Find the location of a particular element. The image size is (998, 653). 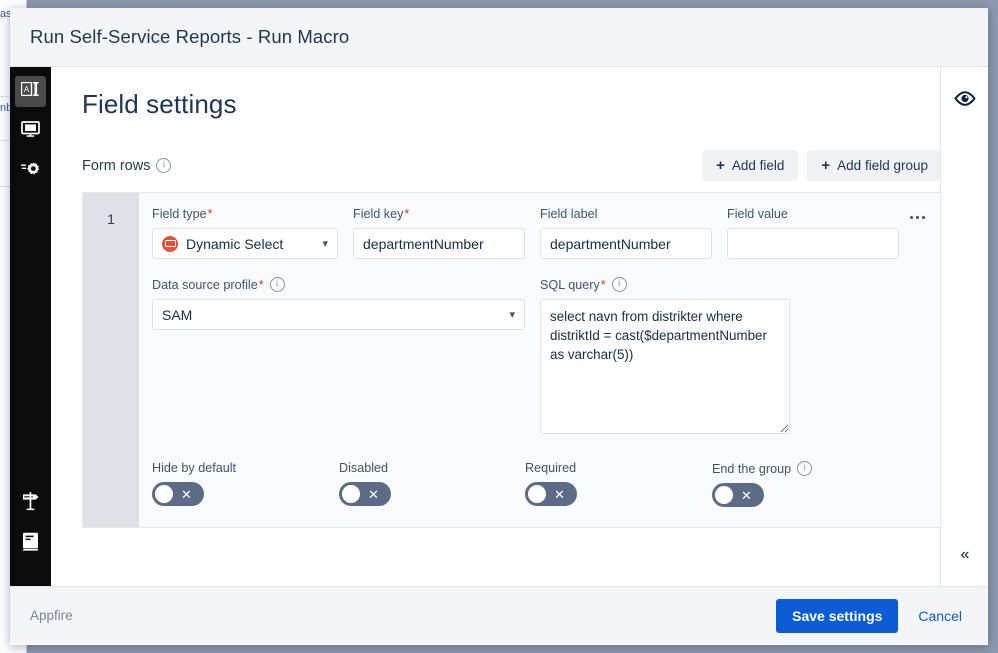

dialog-footer: Appfire Save settings Cancel is located at coordinates (499, 615).